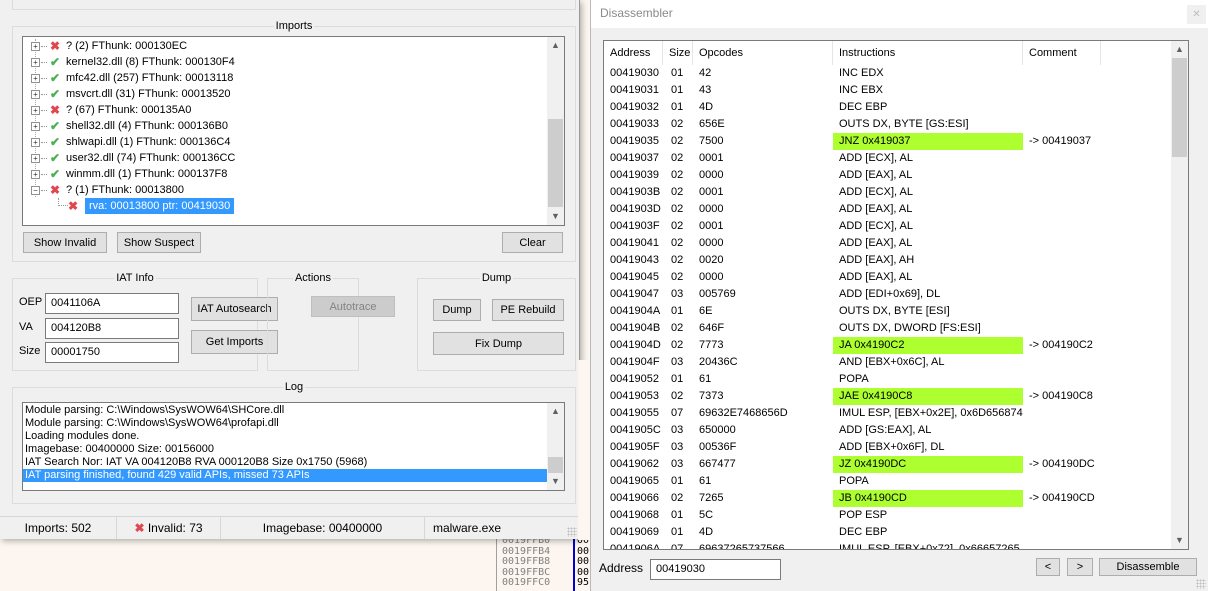 The width and height of the screenshot is (1208, 591). I want to click on cell-instruction: POPA, so click(854, 379).